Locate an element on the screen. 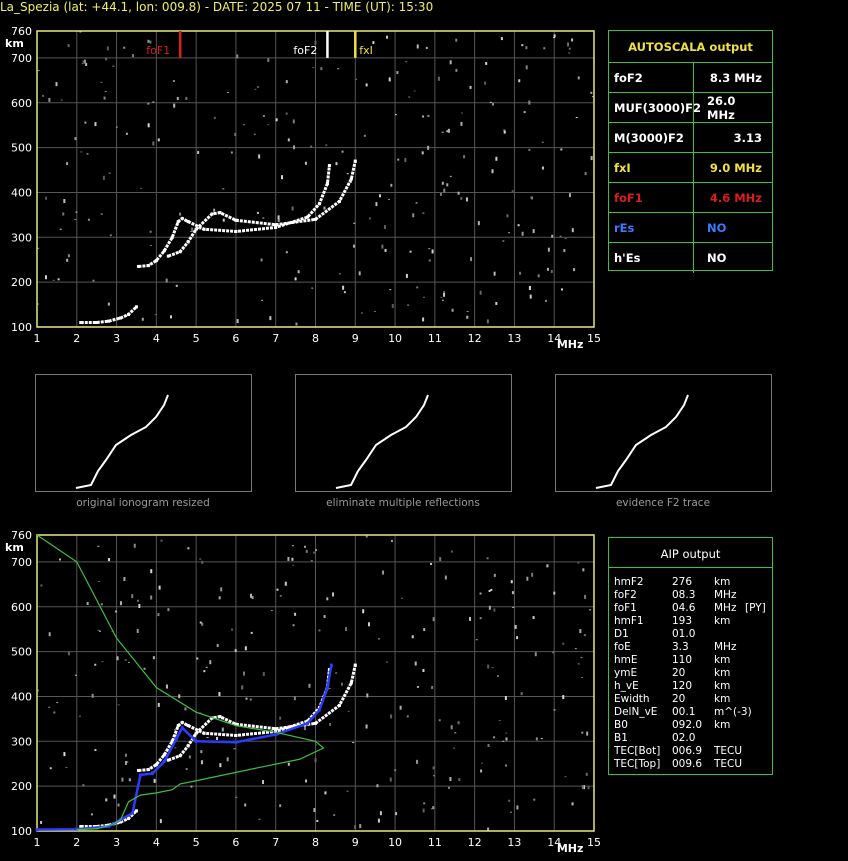 Image resolution: width=848 pixels, height=861 pixels. aip-value: 20 is located at coordinates (679, 699).